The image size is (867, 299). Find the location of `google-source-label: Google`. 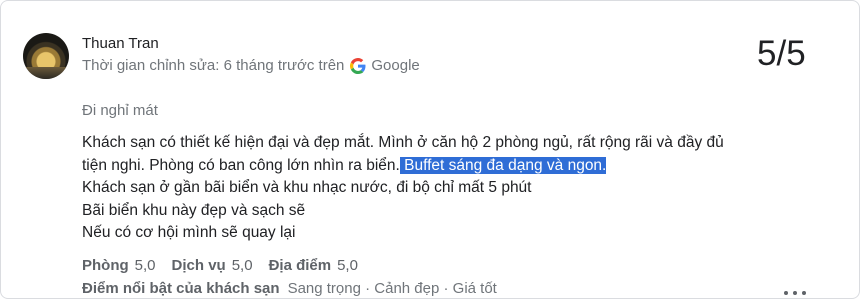

google-source-label: Google is located at coordinates (395, 65).